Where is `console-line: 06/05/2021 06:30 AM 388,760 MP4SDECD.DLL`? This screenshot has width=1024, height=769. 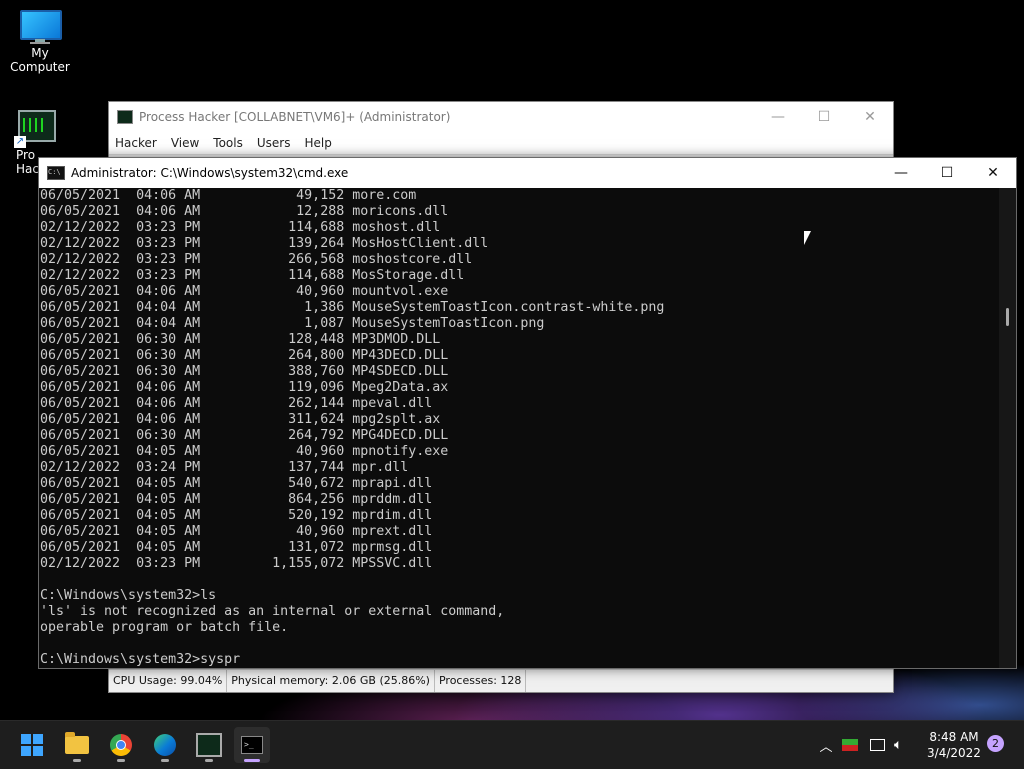
console-line: 06/05/2021 06:30 AM 388,760 MP4SDECD.DLL is located at coordinates (244, 371).